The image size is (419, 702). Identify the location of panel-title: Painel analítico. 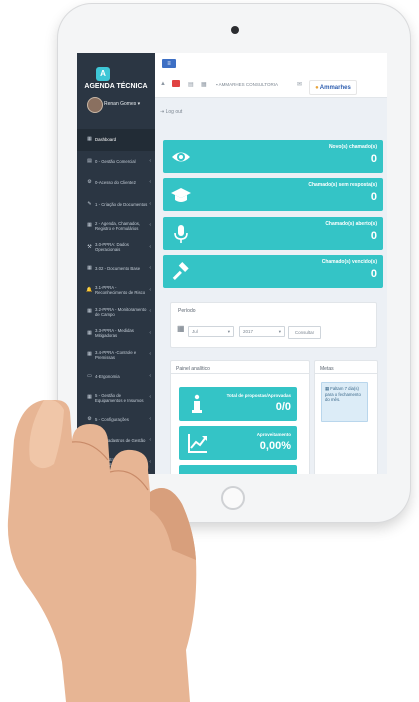
(193, 369).